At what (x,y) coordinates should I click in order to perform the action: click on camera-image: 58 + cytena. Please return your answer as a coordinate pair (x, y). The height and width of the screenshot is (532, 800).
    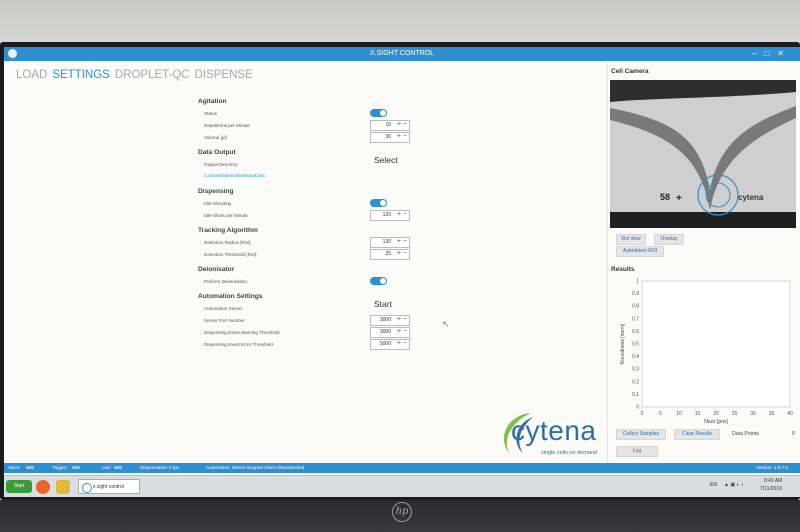
    Looking at the image, I should click on (703, 154).